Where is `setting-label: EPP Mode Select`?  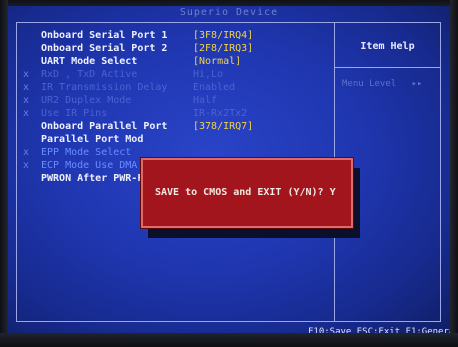
setting-label: EPP Mode Select is located at coordinates (86, 152).